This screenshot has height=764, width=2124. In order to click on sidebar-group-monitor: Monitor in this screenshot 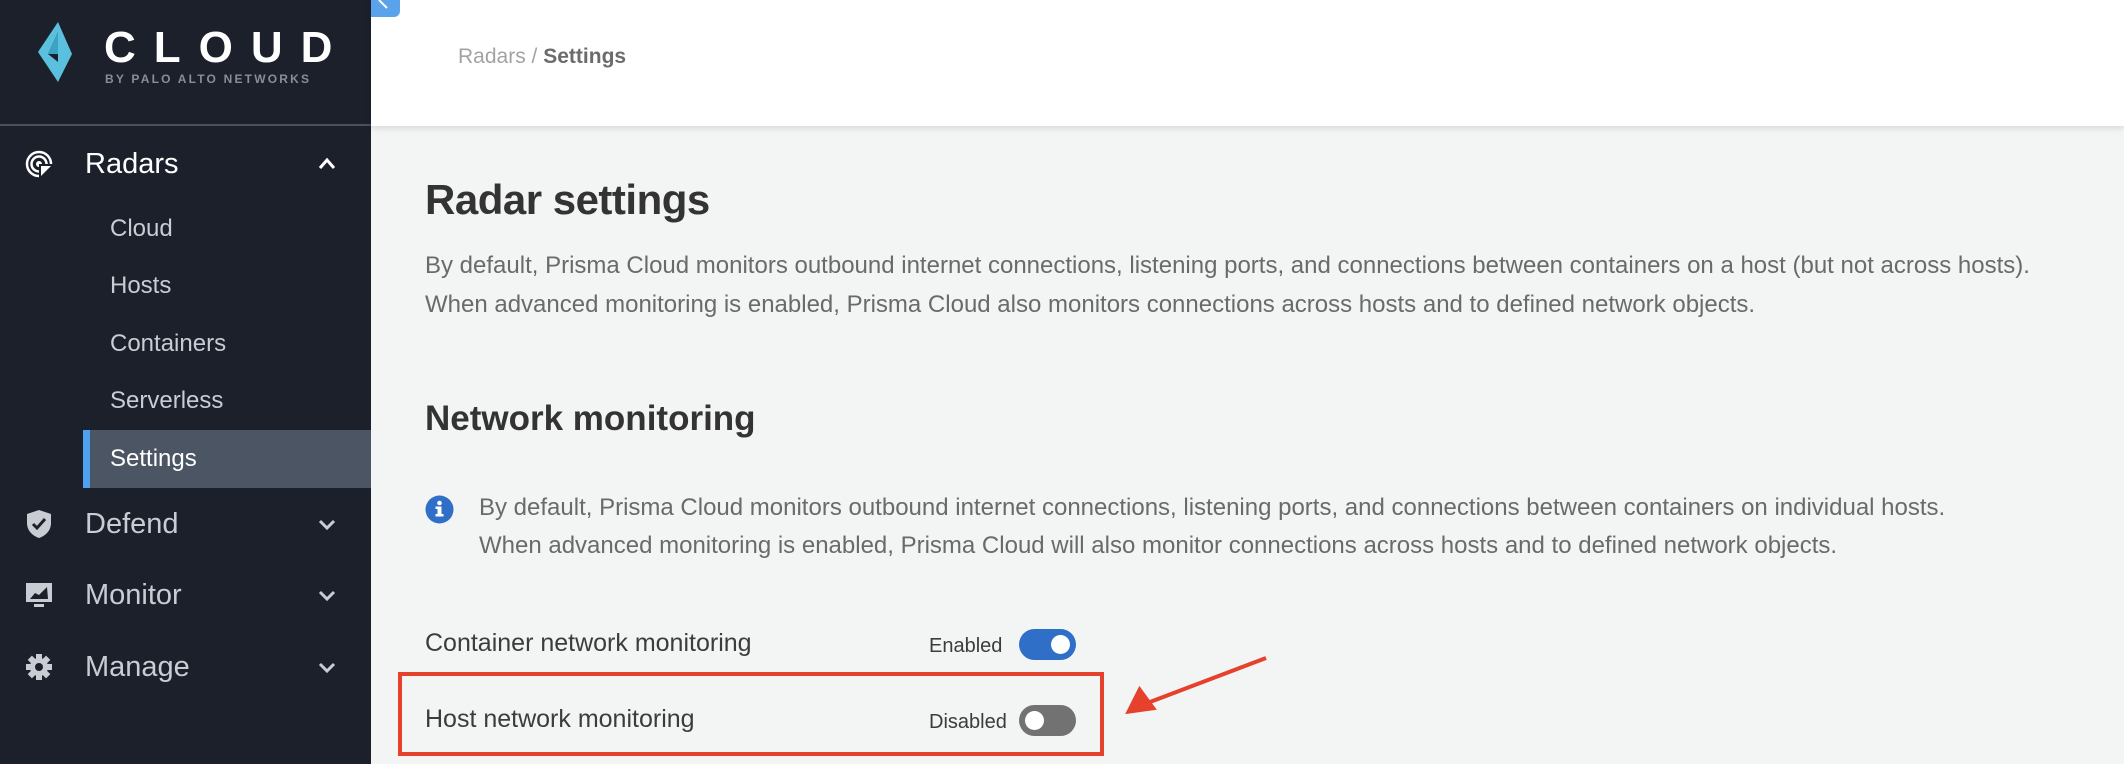, I will do `click(185, 595)`.